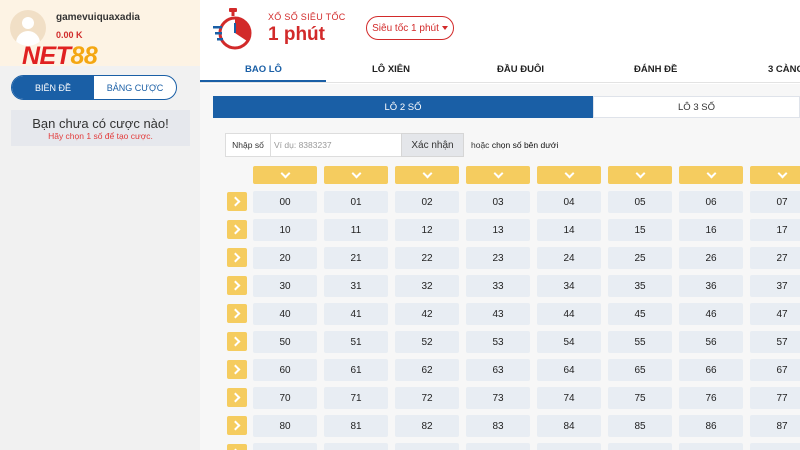  Describe the element at coordinates (356, 426) in the screenshot. I see `number-cell: 81` at that location.